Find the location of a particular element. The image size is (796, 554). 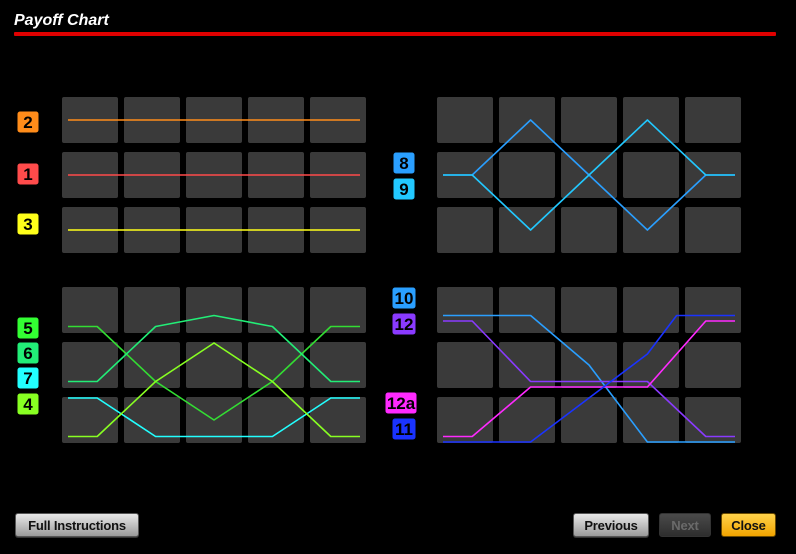

player-badge-label: 10 is located at coordinates (404, 298).